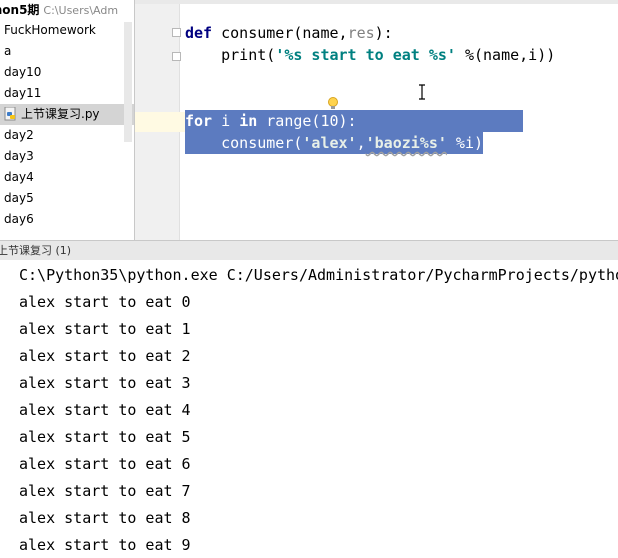 The width and height of the screenshot is (618, 558). What do you see at coordinates (280, 33) in the screenshot?
I see `code-text: consumer(name,` at bounding box center [280, 33].